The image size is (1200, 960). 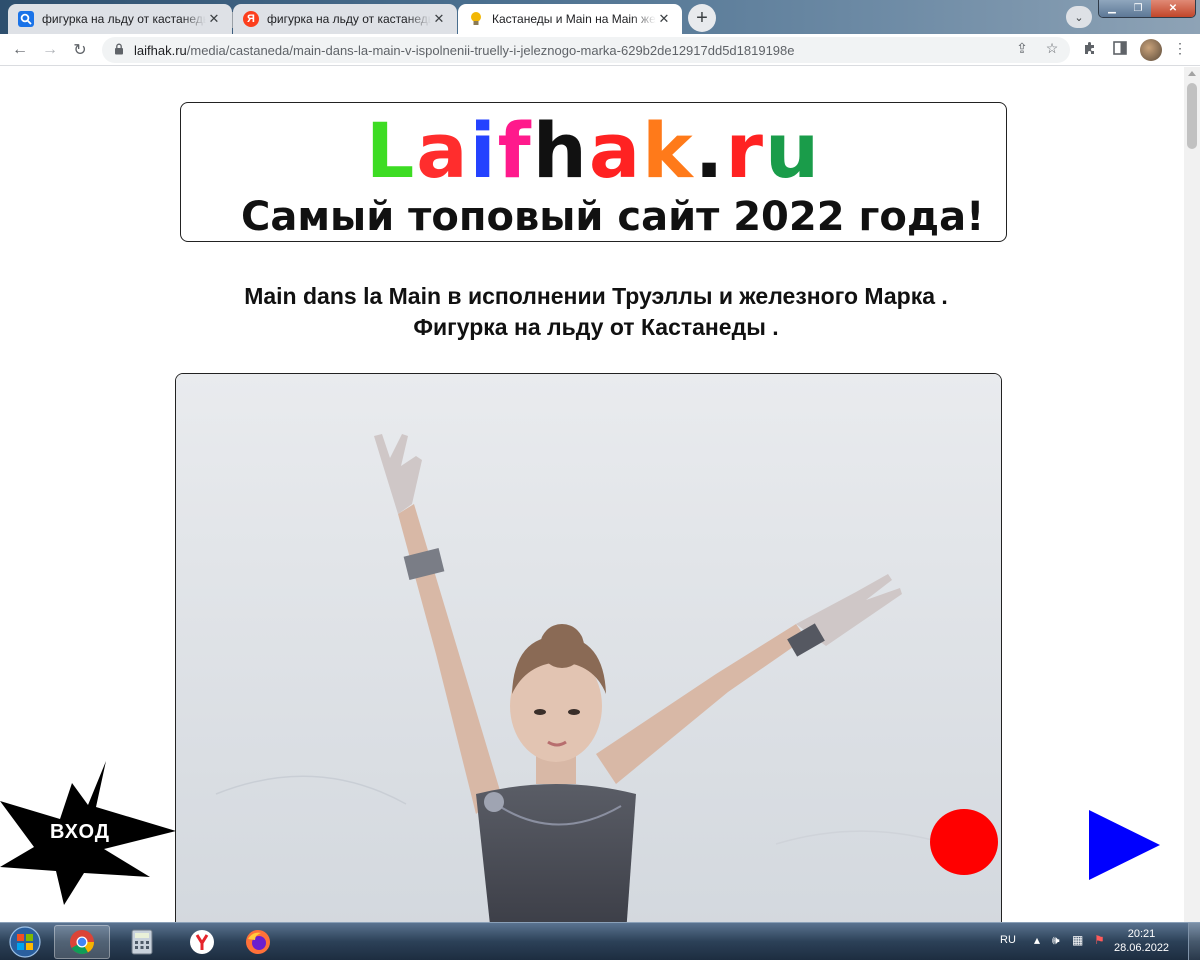 What do you see at coordinates (1056, 940) in the screenshot?
I see `volume-icon: 🕪` at bounding box center [1056, 940].